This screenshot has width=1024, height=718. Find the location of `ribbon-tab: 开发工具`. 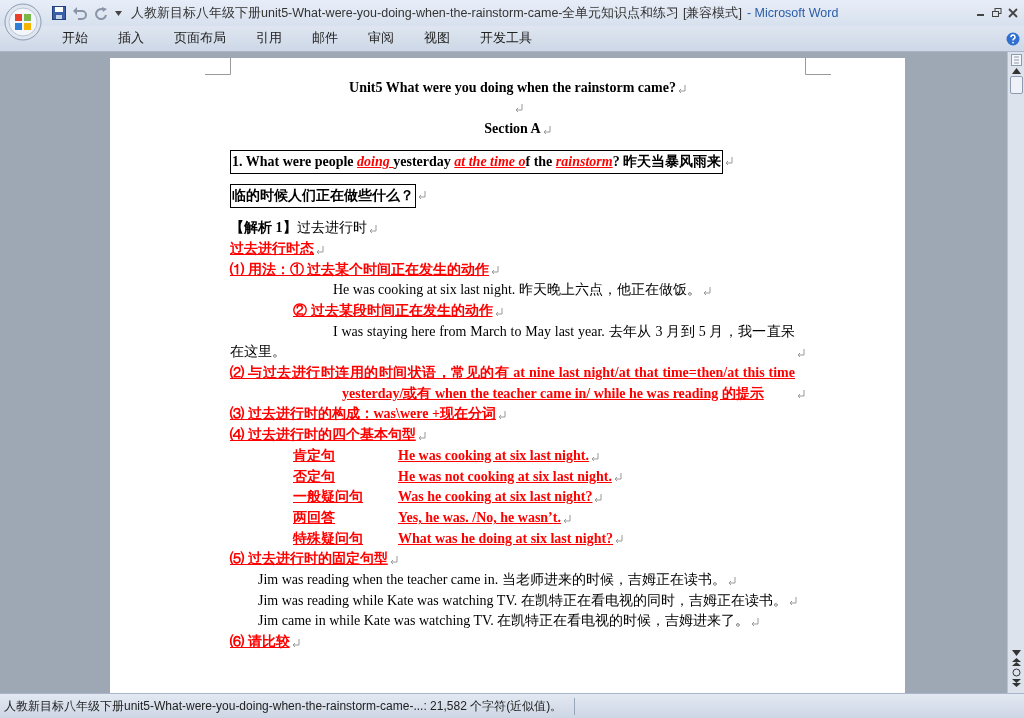

ribbon-tab: 开发工具 is located at coordinates (506, 38).